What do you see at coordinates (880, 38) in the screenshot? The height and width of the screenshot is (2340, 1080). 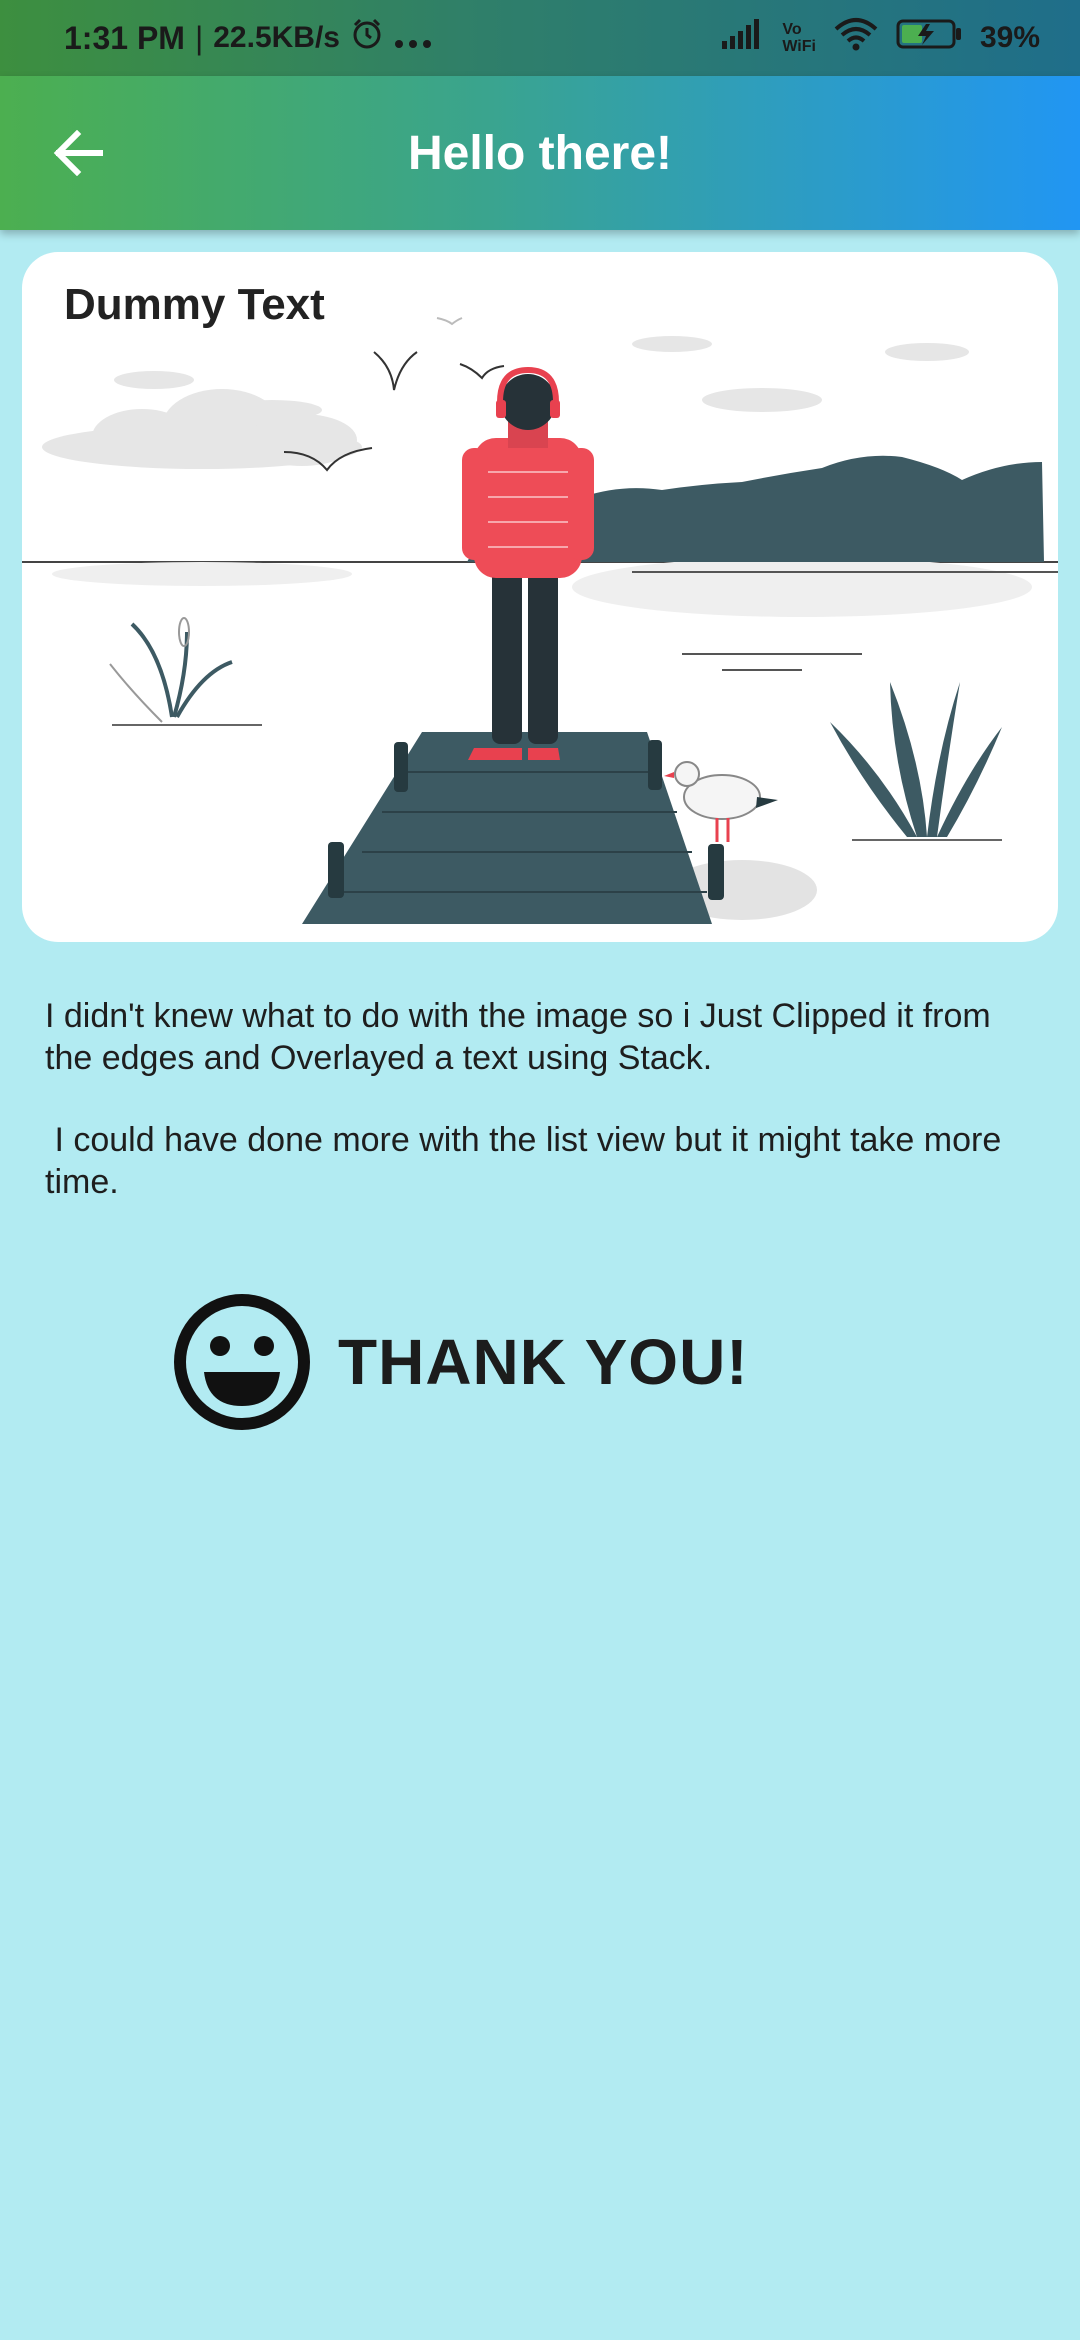 I see `status-right: Vo WiFi 39%` at bounding box center [880, 38].